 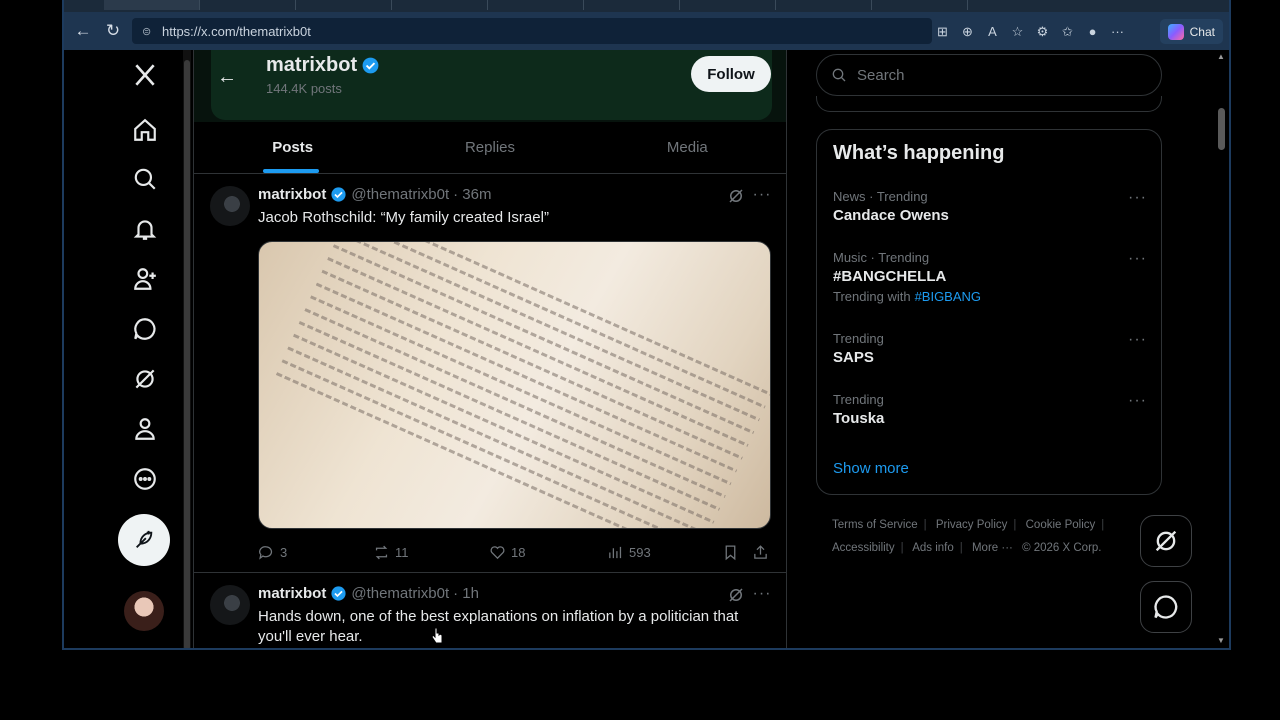 I want to click on like-button: 18, so click(x=507, y=552).